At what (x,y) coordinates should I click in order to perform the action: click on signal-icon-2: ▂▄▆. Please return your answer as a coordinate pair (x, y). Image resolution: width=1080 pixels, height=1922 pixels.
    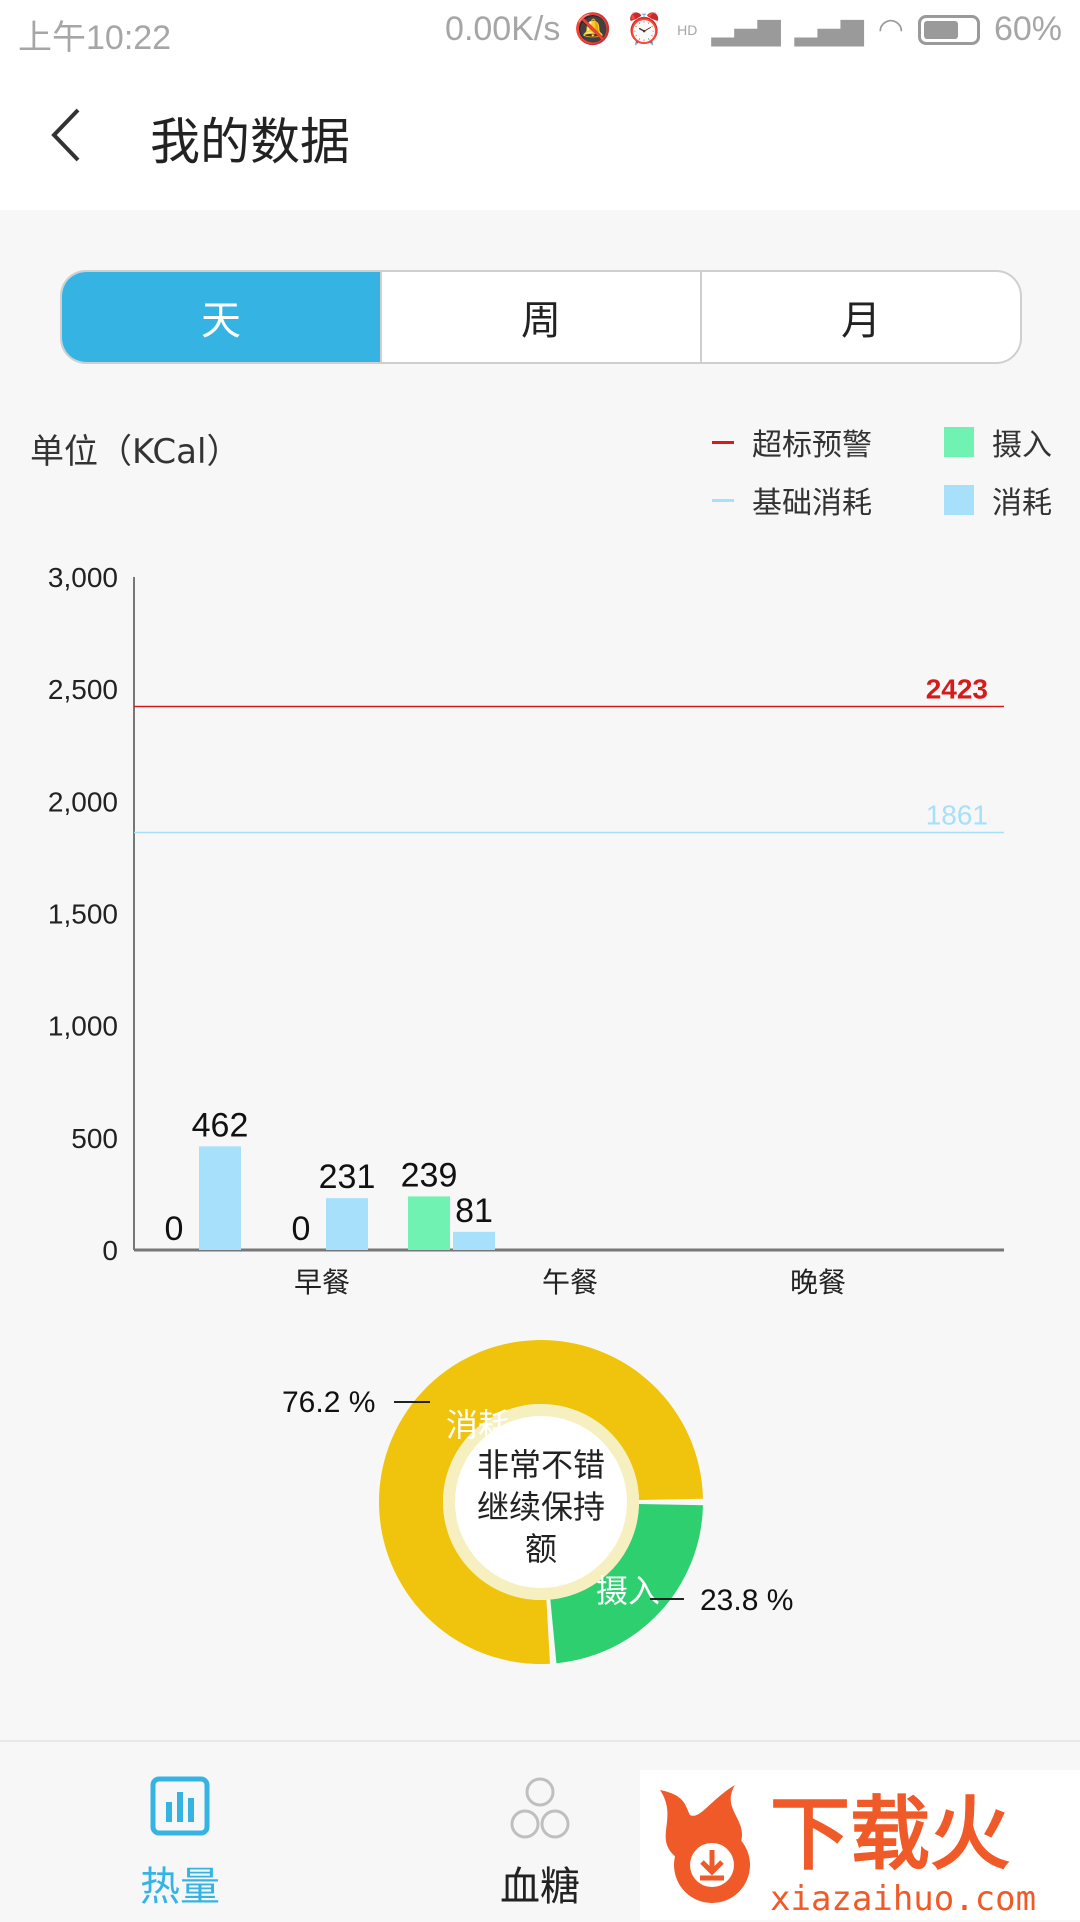
    Looking at the image, I should click on (829, 29).